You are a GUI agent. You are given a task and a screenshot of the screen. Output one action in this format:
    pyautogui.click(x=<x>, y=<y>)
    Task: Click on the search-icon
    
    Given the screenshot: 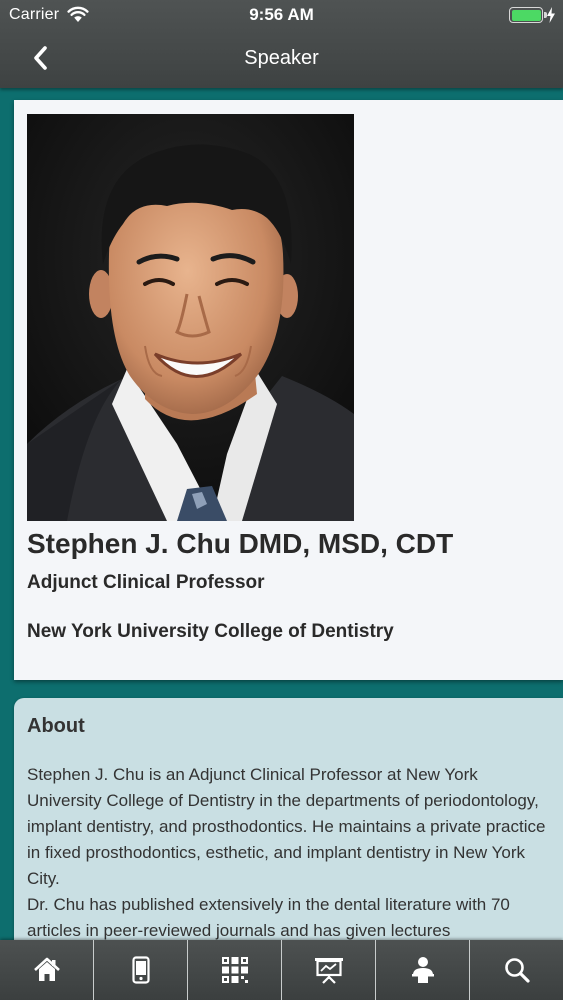 What is the action you would take?
    pyautogui.click(x=517, y=970)
    